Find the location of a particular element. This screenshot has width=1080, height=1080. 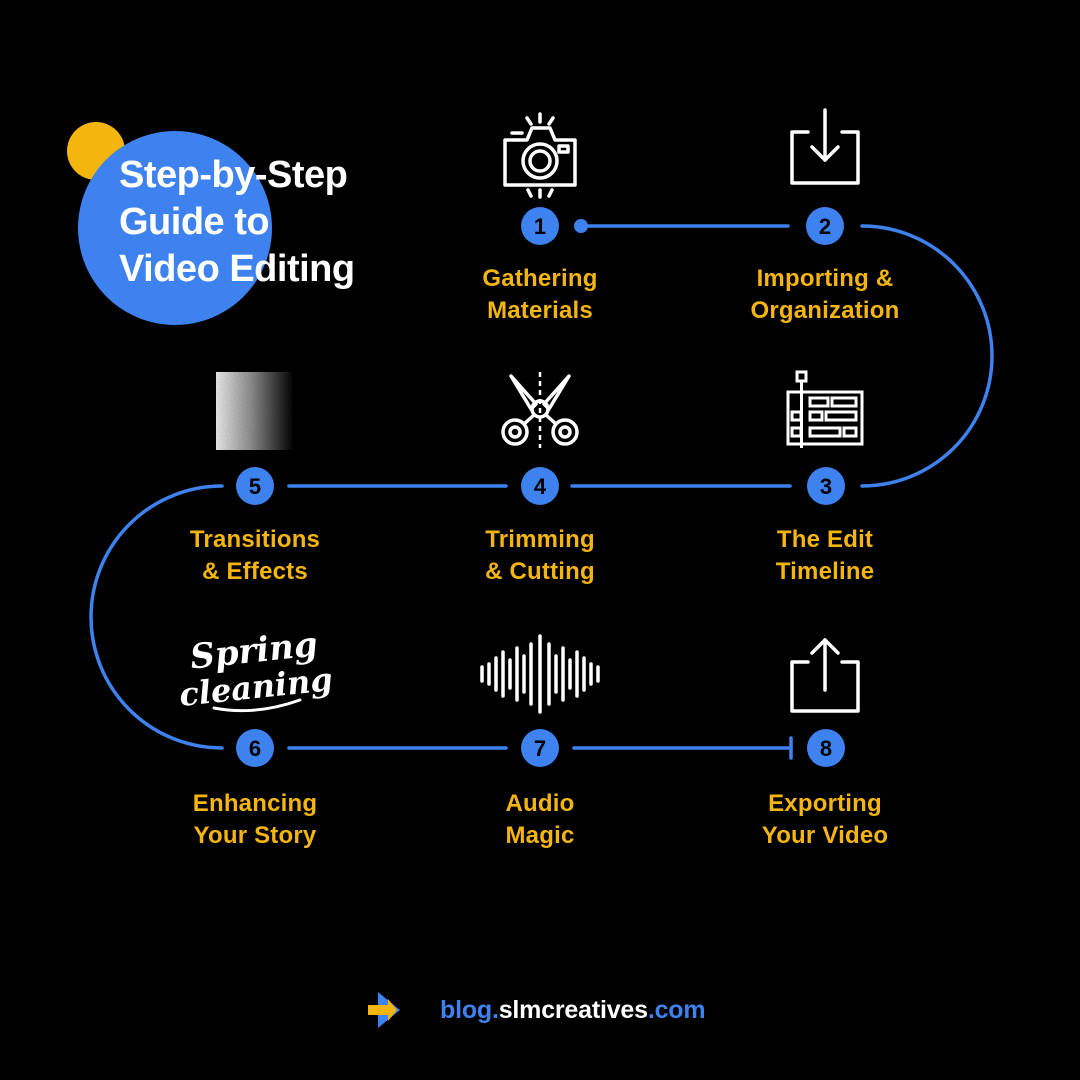

export-icon is located at coordinates (825, 675).